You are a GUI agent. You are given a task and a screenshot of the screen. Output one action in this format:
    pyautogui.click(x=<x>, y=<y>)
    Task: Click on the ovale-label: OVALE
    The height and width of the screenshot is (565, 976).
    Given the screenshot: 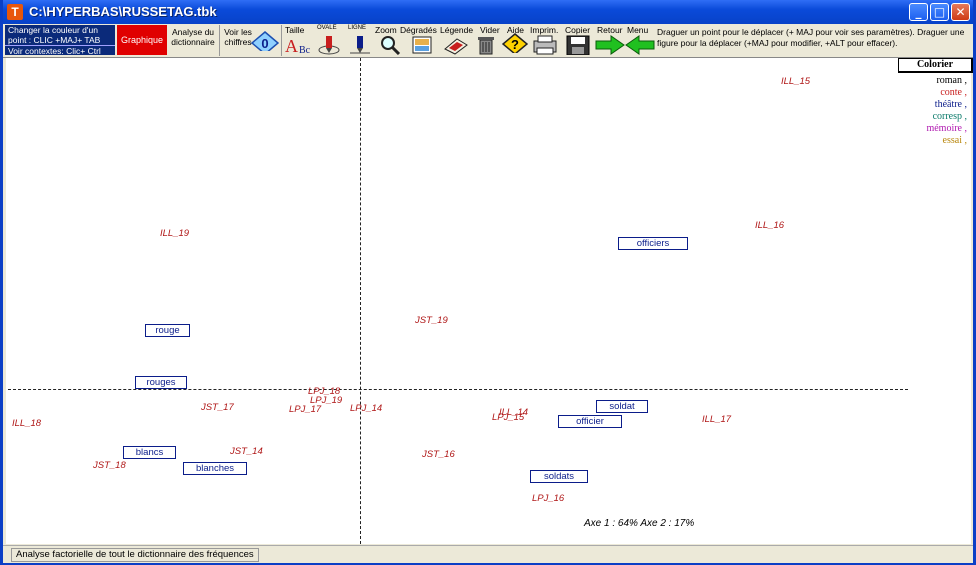 What is the action you would take?
    pyautogui.click(x=327, y=28)
    